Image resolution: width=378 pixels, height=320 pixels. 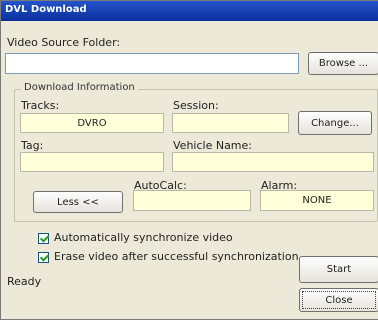 What do you see at coordinates (64, 42) in the screenshot?
I see `video-source-label: Video Source Folder:` at bounding box center [64, 42].